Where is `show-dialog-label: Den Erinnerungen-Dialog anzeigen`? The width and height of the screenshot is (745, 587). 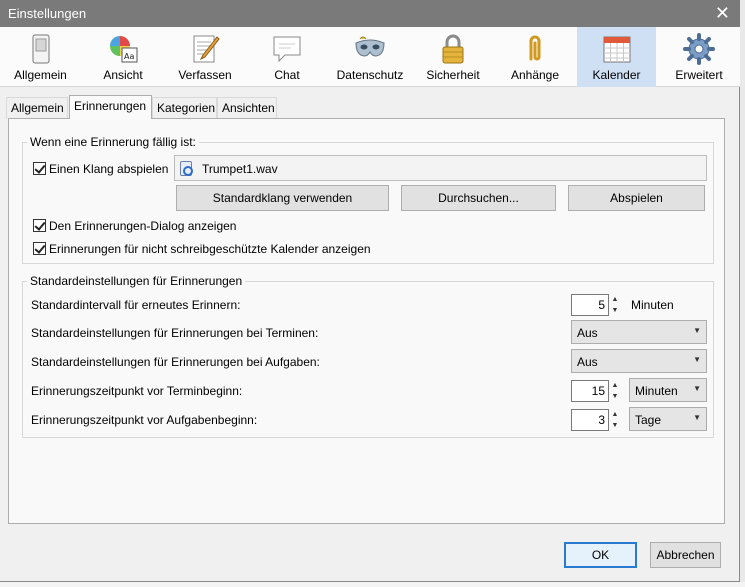 show-dialog-label: Den Erinnerungen-Dialog anzeigen is located at coordinates (143, 226).